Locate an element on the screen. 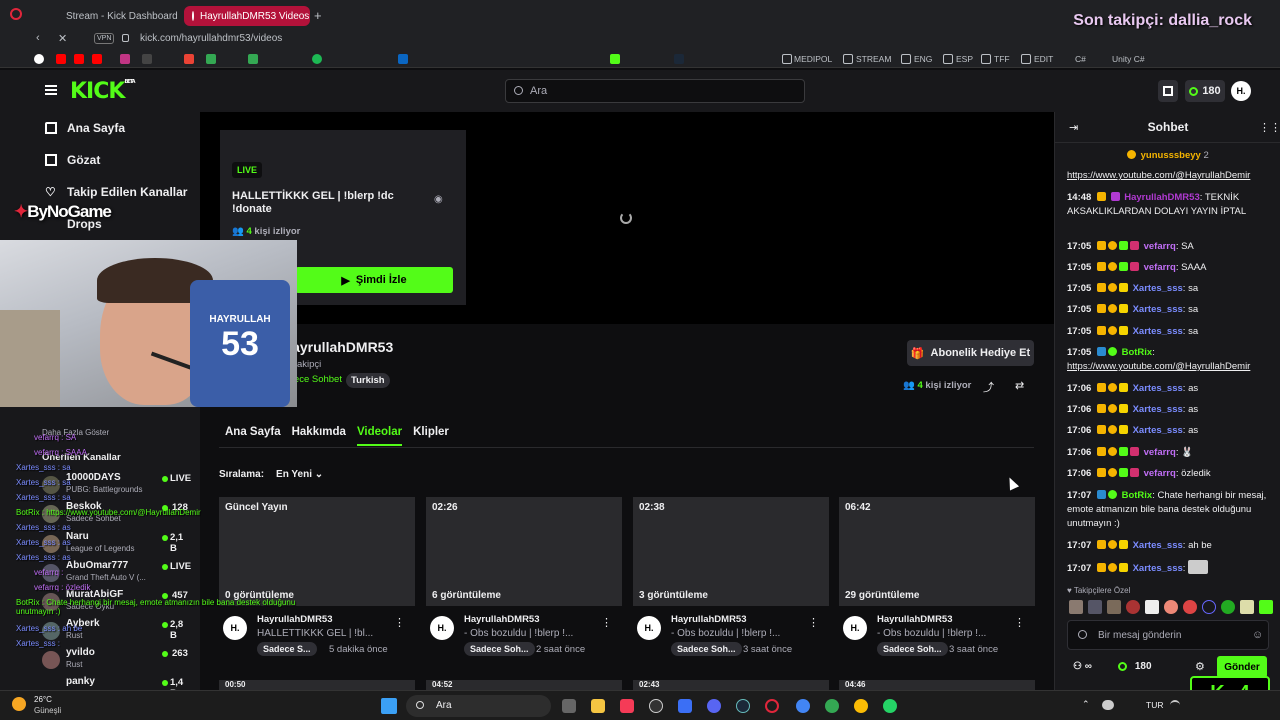  share-icon: ⤴ is located at coordinates (988, 387).